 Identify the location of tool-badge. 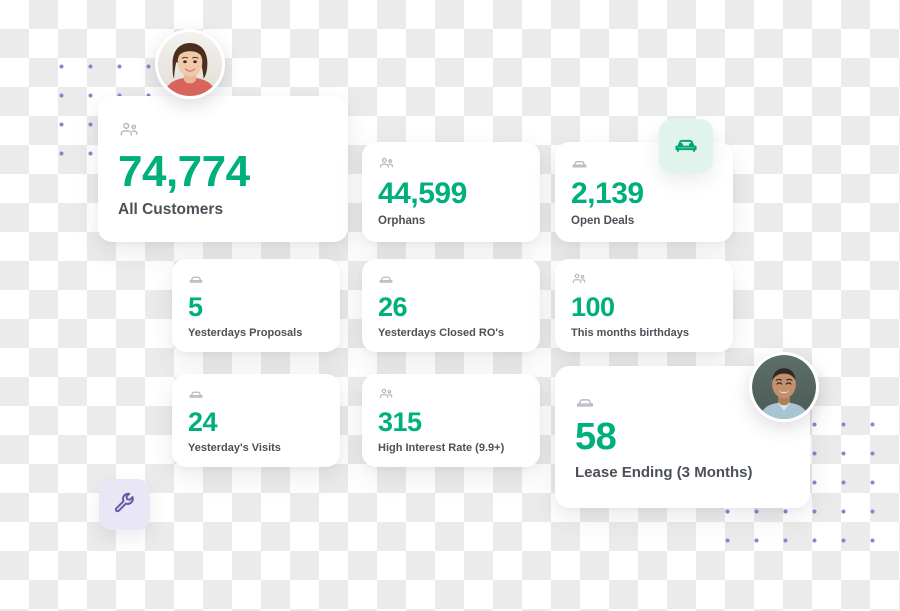
(124, 504).